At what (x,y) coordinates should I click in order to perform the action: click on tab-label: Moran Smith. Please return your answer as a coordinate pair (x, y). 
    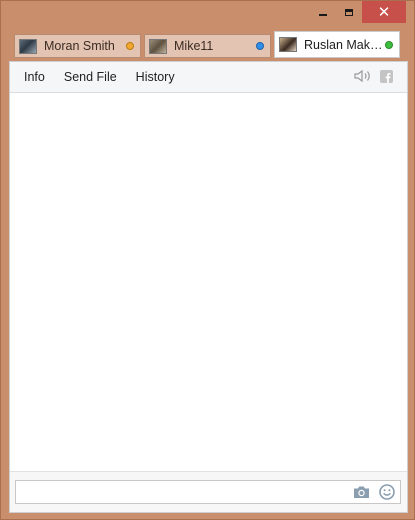
    Looking at the image, I should click on (79, 46).